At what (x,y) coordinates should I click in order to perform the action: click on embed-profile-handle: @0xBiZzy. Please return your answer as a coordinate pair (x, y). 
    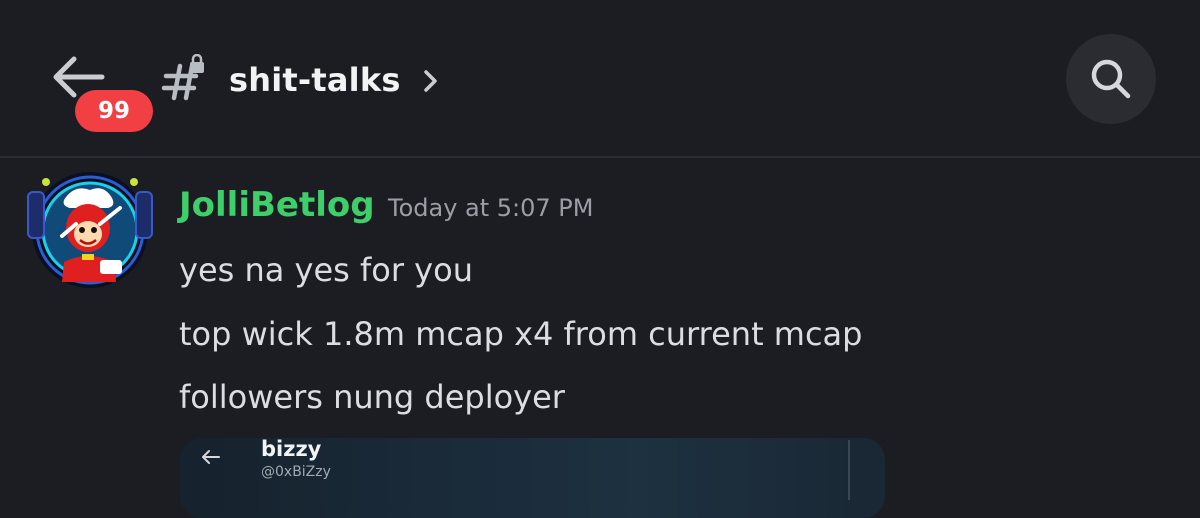
    Looking at the image, I should click on (296, 472).